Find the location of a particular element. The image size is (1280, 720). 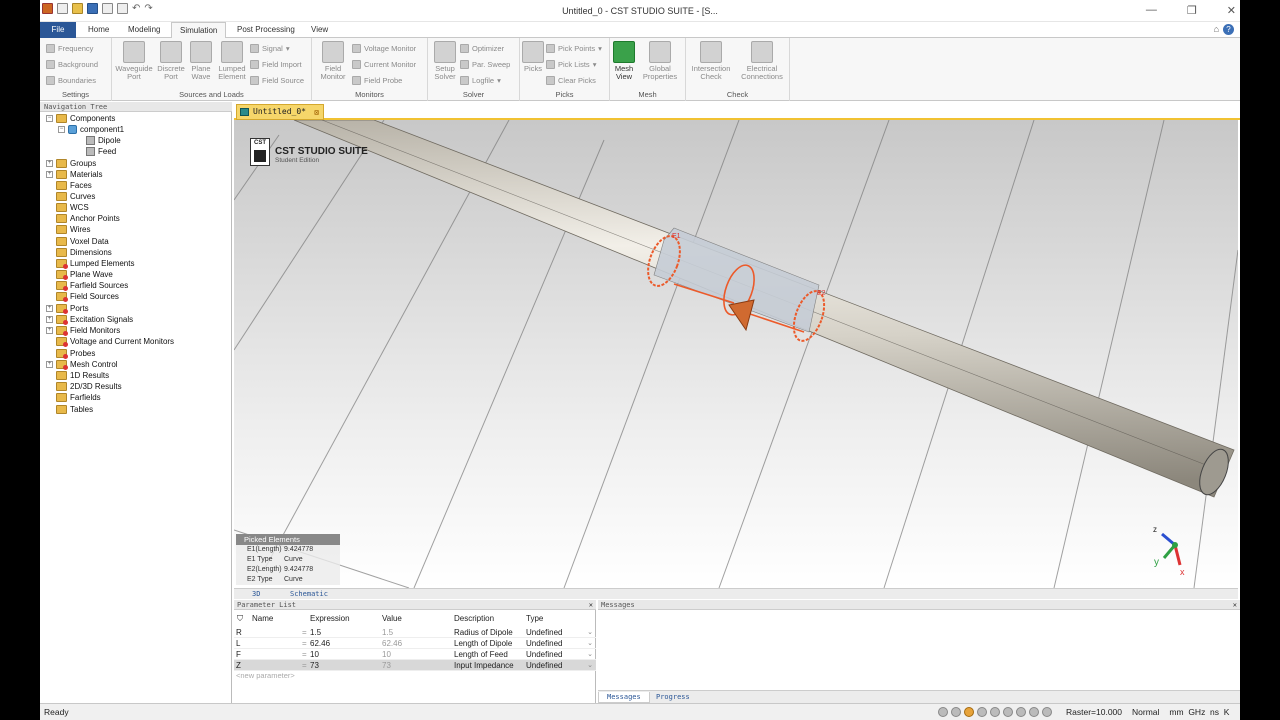

waveguide-port-button: Waveguide Port is located at coordinates (134, 61).